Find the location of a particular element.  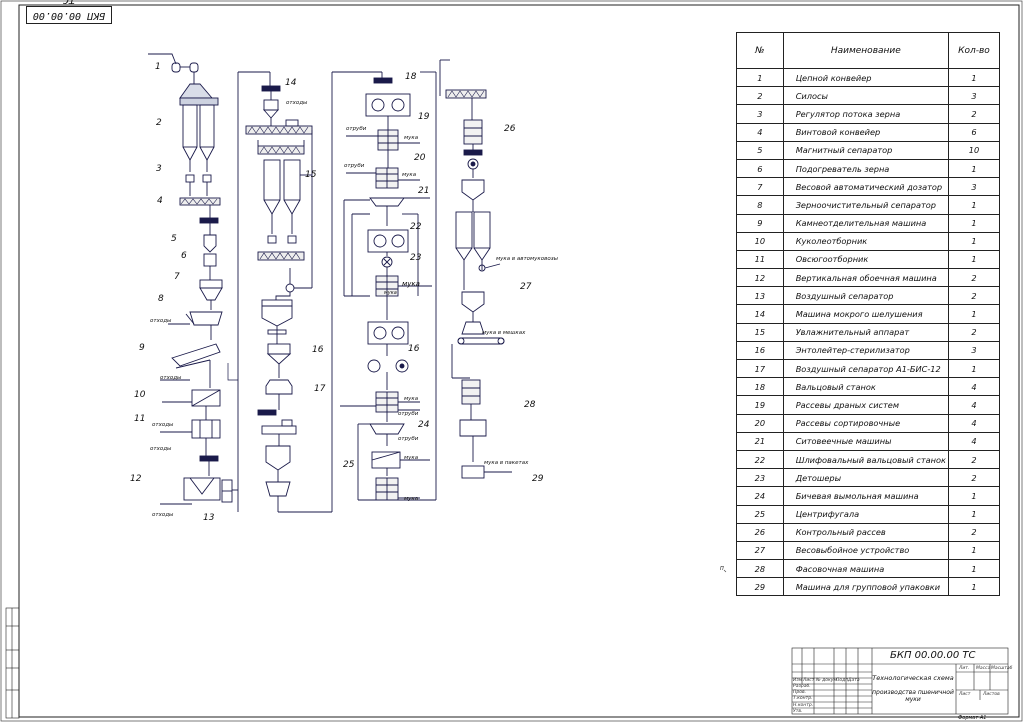

label-26: 26 is located at coordinates (510, 129).